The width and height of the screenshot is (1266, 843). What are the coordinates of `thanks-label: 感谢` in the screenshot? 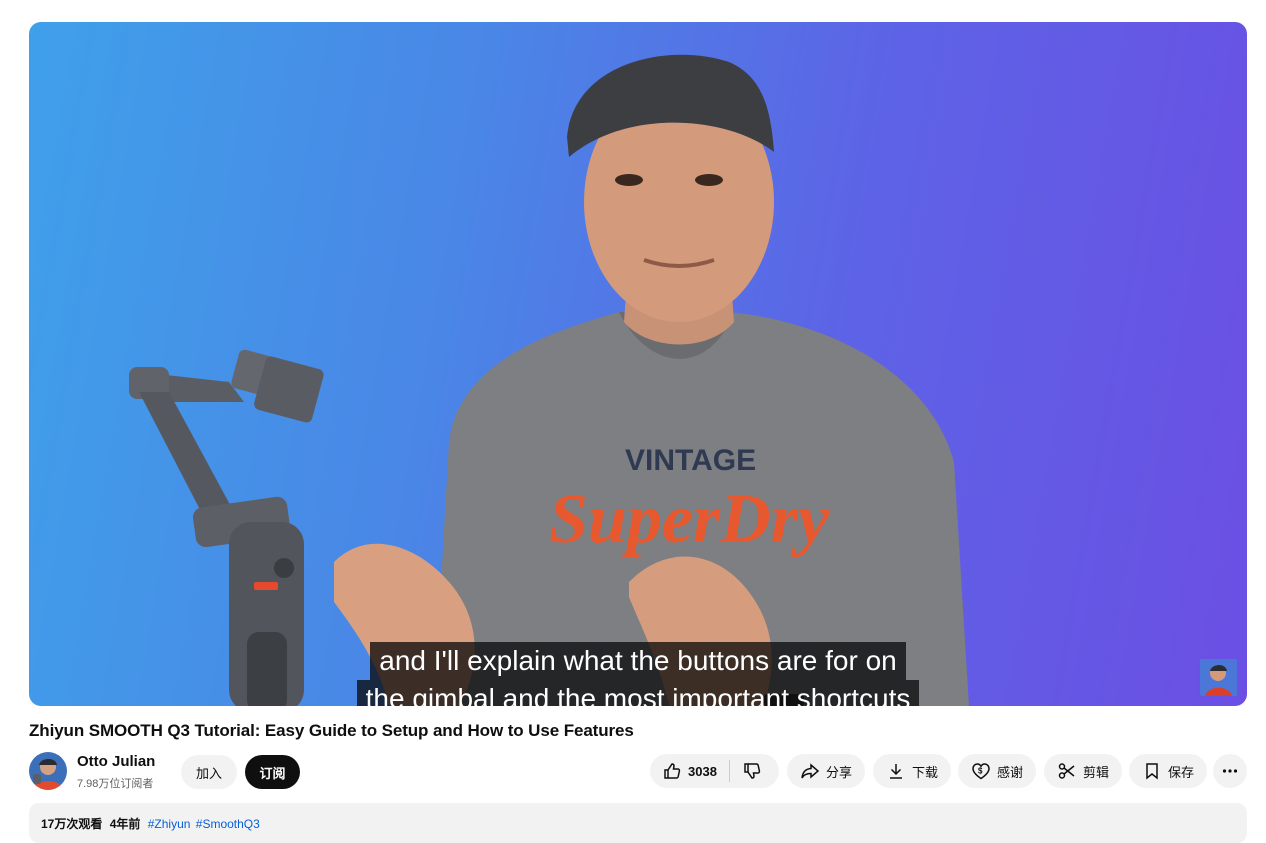 It's located at (1009, 772).